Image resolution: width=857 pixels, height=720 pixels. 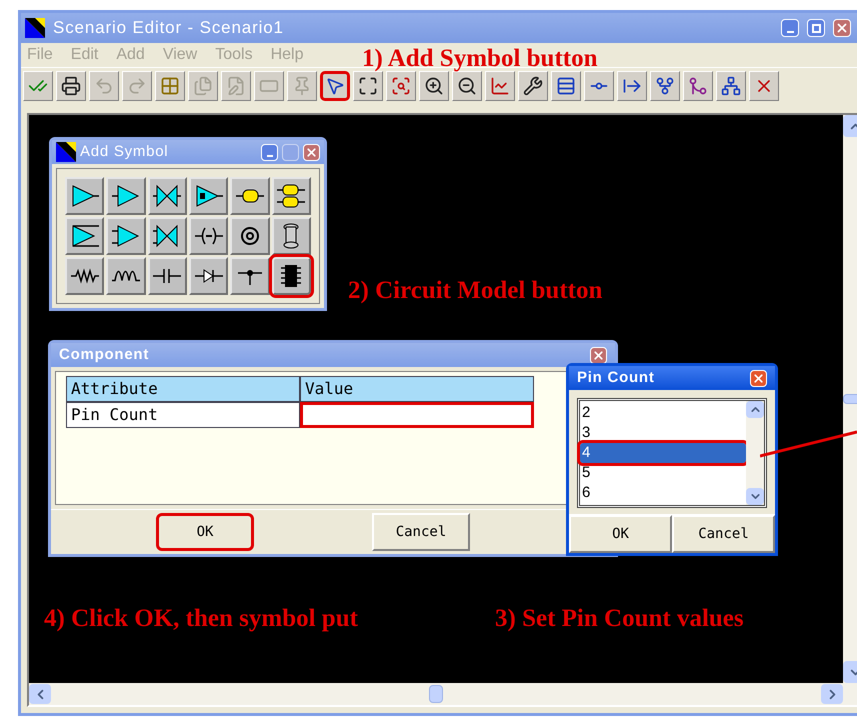 What do you see at coordinates (203, 86) in the screenshot?
I see `documents-icon` at bounding box center [203, 86].